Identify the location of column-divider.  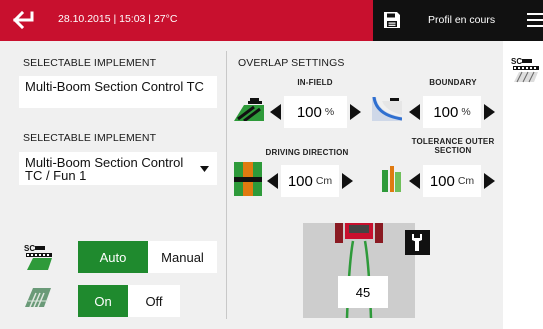
(226, 185).